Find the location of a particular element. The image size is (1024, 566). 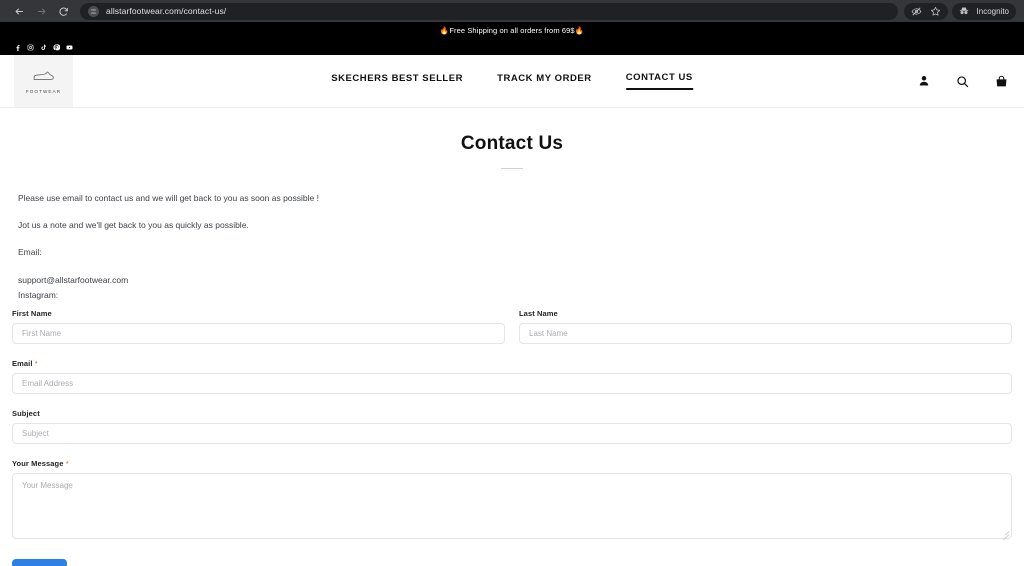

subject-input is located at coordinates (512, 434).